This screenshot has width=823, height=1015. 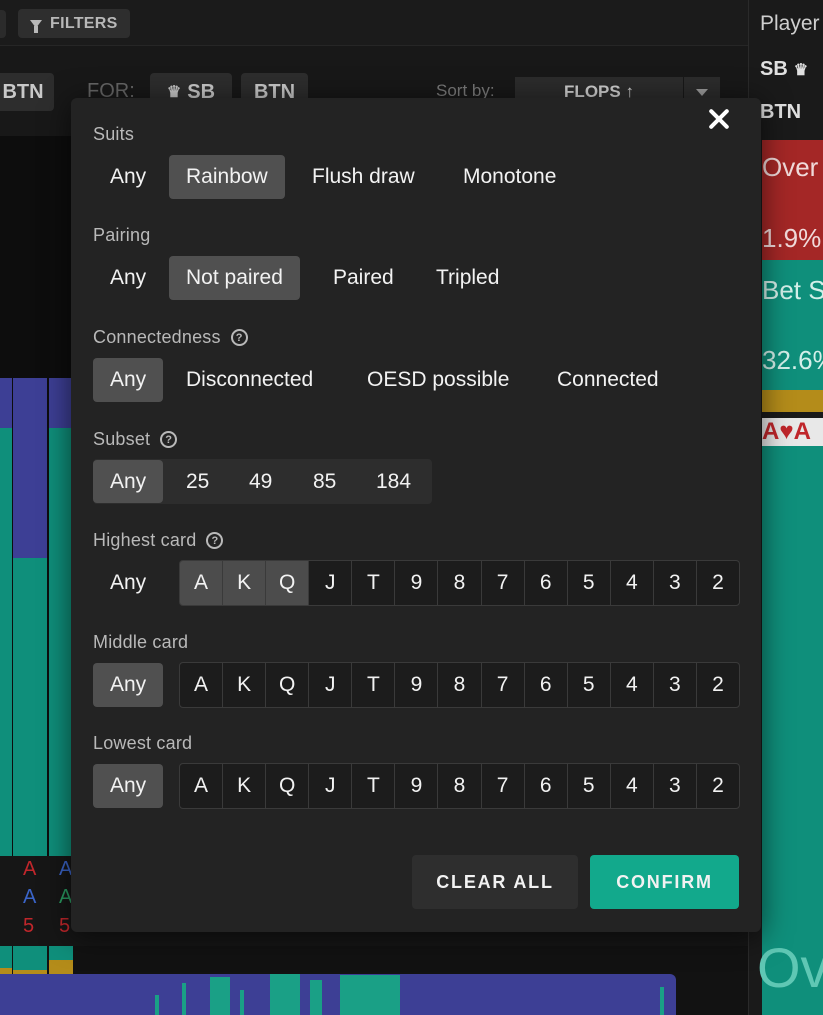 What do you see at coordinates (84, 23) in the screenshot?
I see `filters-label: FILTERS` at bounding box center [84, 23].